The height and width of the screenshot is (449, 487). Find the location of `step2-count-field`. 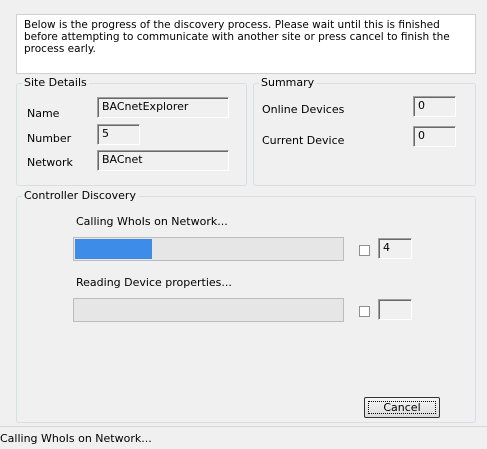

step2-count-field is located at coordinates (395, 309).